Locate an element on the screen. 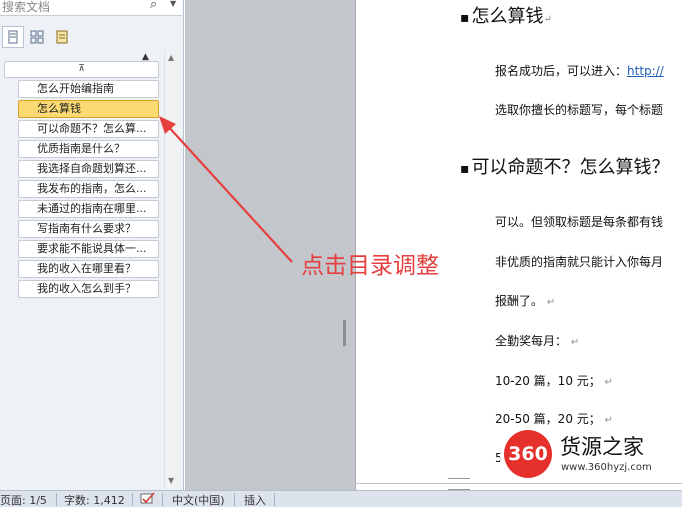 This screenshot has height=507, width=682. paragraph-line: 报名成功后，可以进入：http:// is located at coordinates (579, 71).